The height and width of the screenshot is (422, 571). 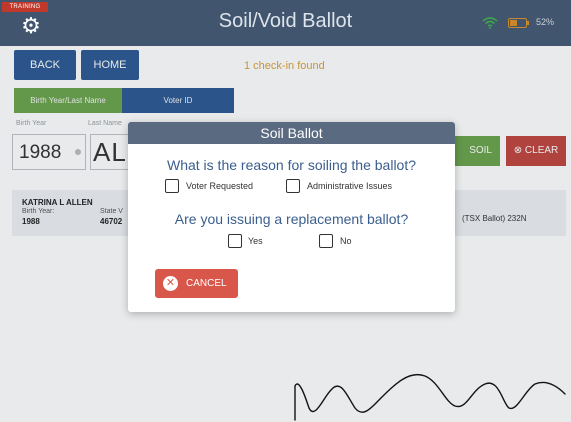 What do you see at coordinates (518, 23) in the screenshot?
I see `battery-icon` at bounding box center [518, 23].